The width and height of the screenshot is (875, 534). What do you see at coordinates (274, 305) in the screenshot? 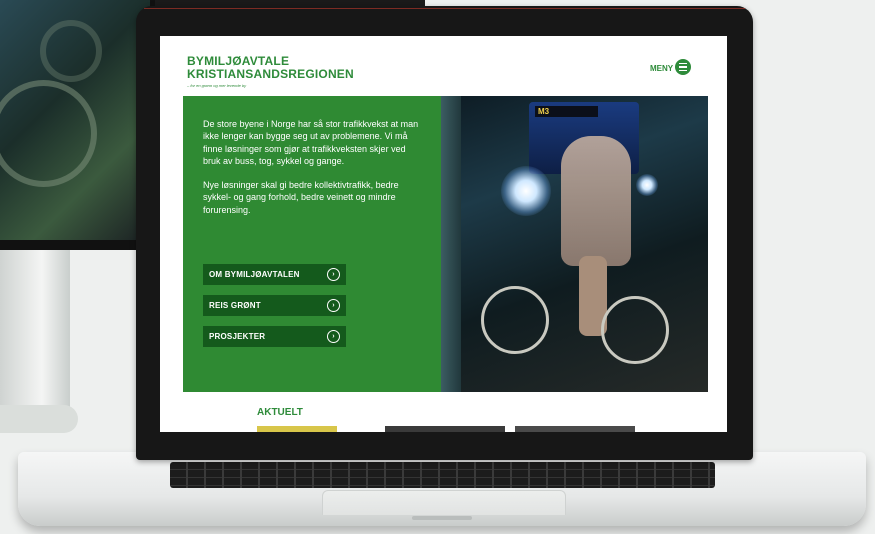
I see `reis-gront-button: REIS GRØNT ›` at bounding box center [274, 305].